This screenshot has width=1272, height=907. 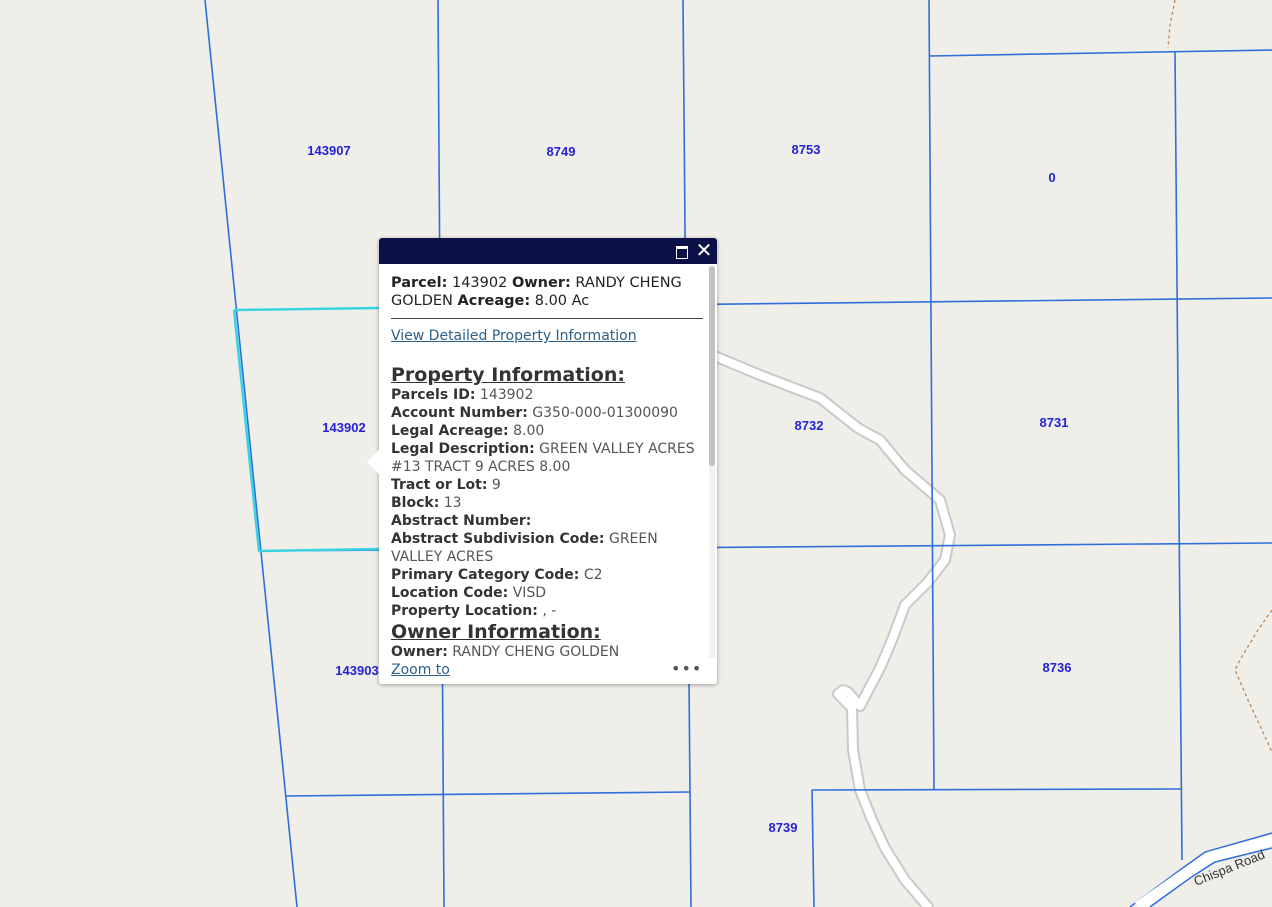 What do you see at coordinates (686, 670) in the screenshot?
I see `ellipsis-icon: •••` at bounding box center [686, 670].